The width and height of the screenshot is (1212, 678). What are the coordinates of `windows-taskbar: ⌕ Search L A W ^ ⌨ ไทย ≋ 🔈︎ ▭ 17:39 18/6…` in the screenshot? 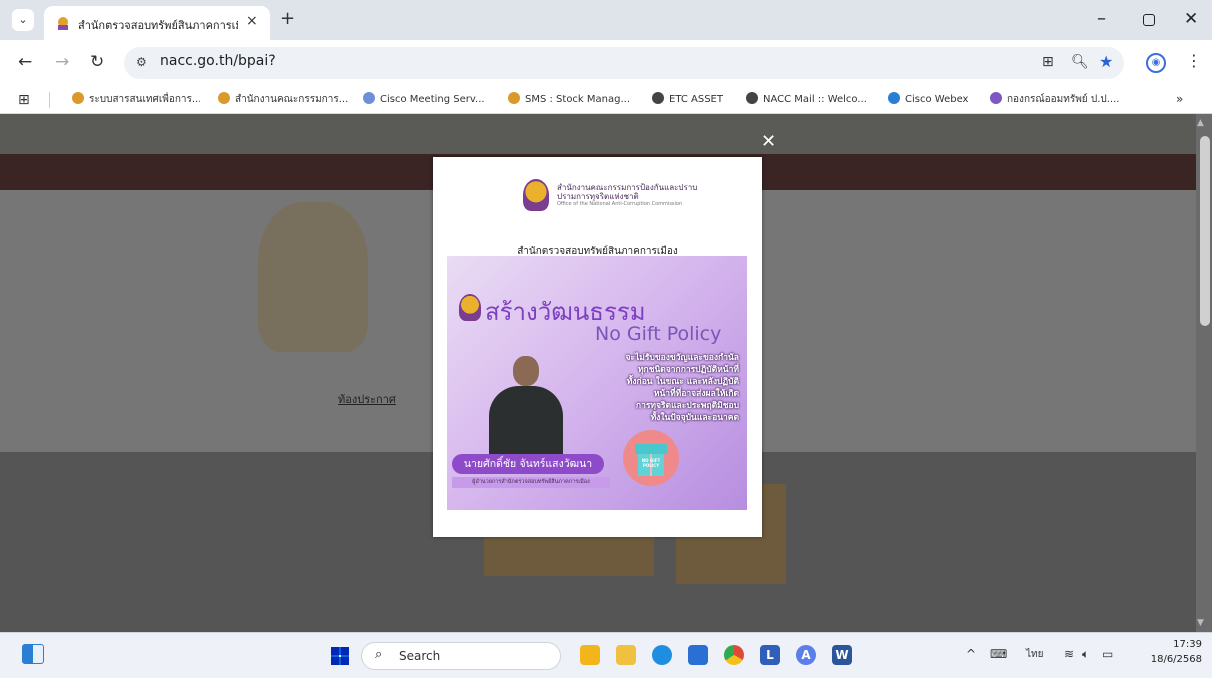 It's located at (606, 655).